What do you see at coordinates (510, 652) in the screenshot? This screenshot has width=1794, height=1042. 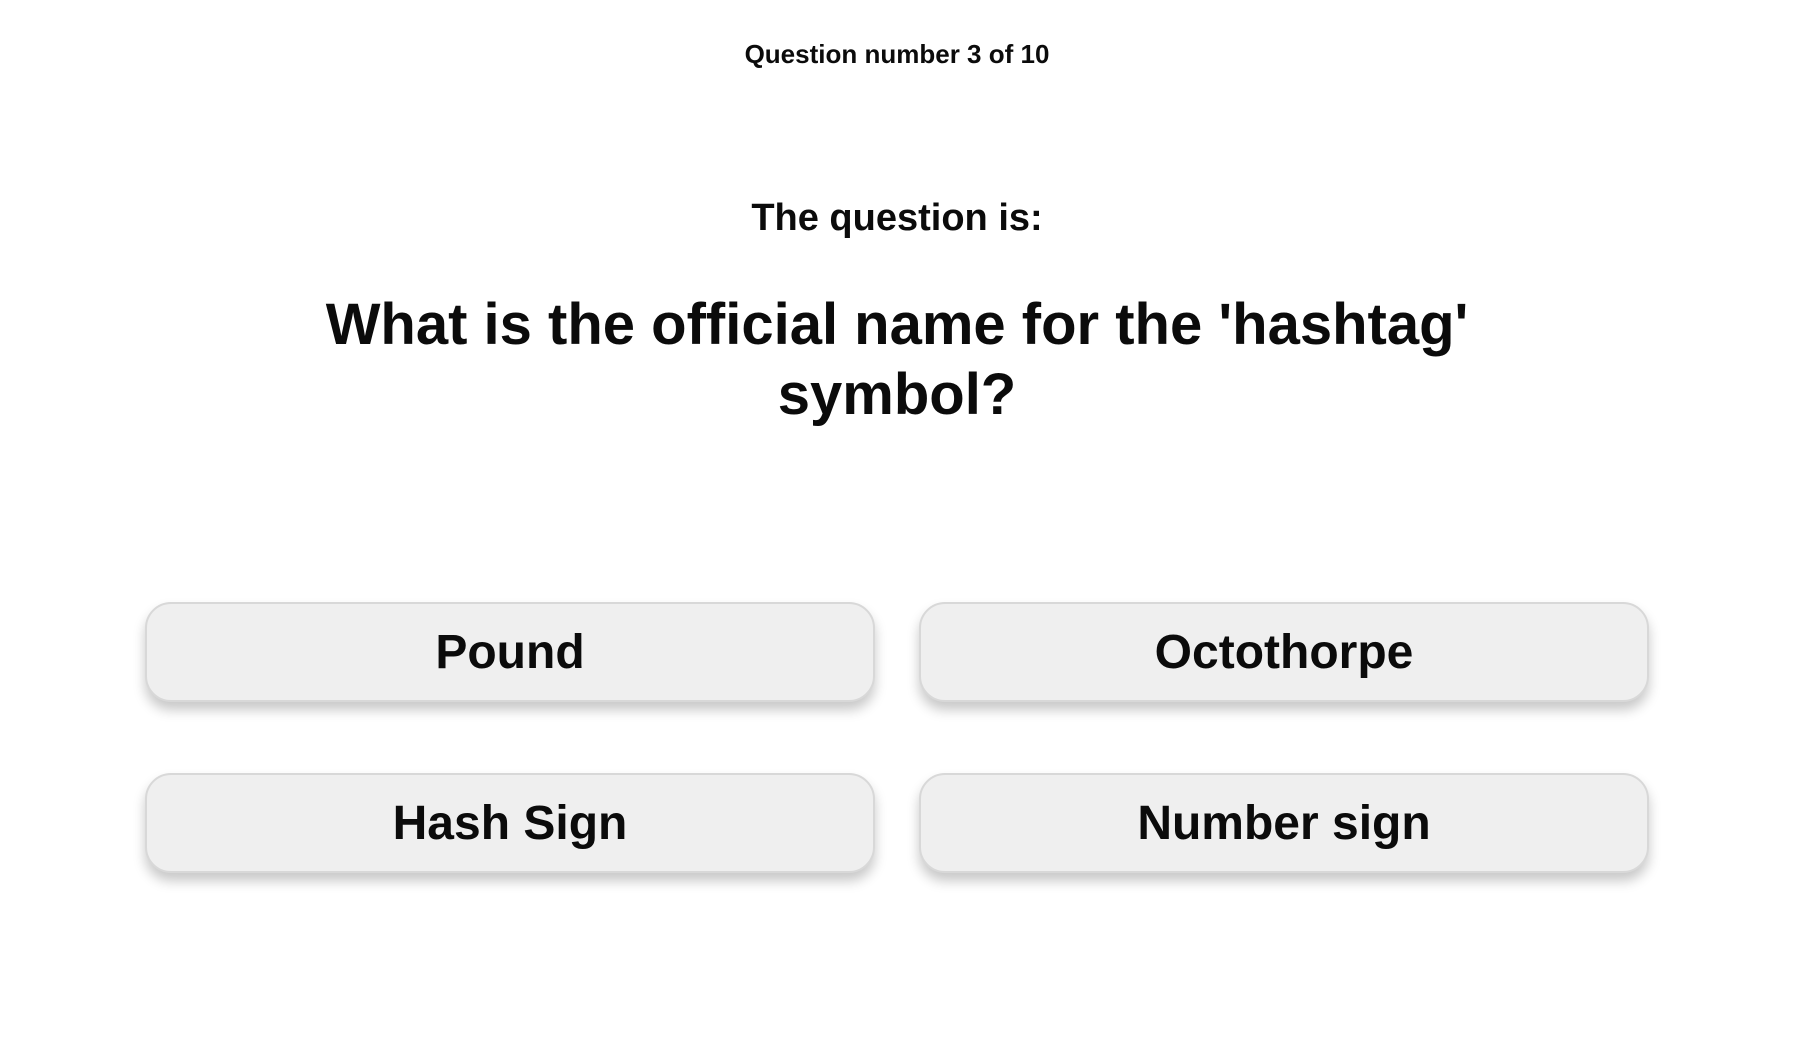 I see `answer-button-pound: Pound` at bounding box center [510, 652].